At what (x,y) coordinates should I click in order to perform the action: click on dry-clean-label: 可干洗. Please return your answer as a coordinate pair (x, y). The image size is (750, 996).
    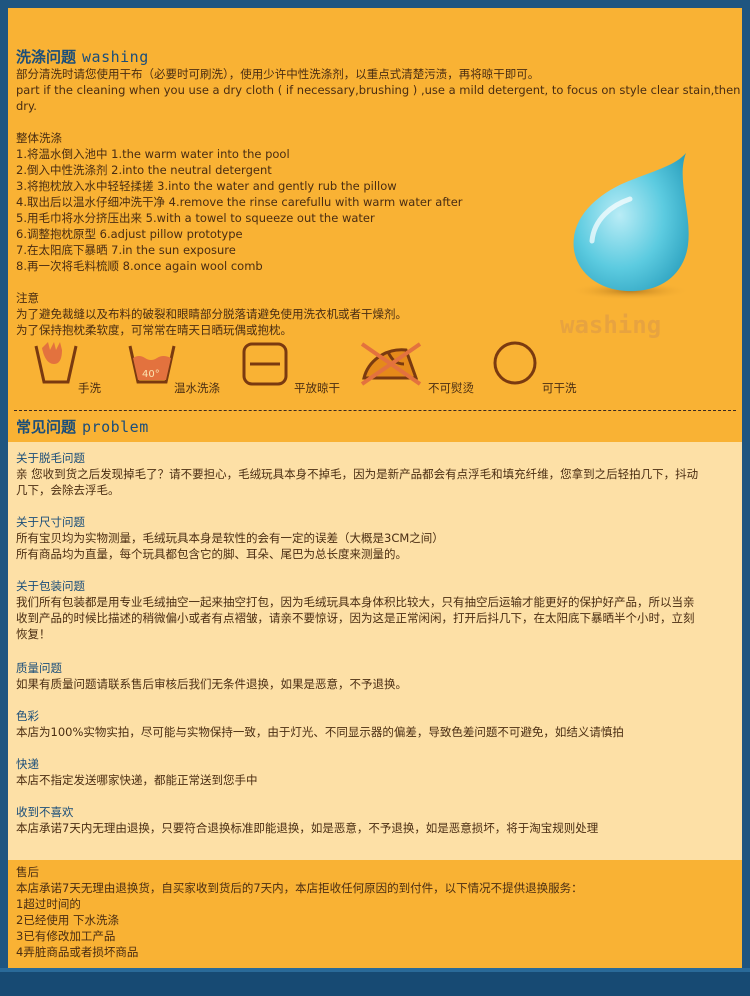
    Looking at the image, I should click on (559, 388).